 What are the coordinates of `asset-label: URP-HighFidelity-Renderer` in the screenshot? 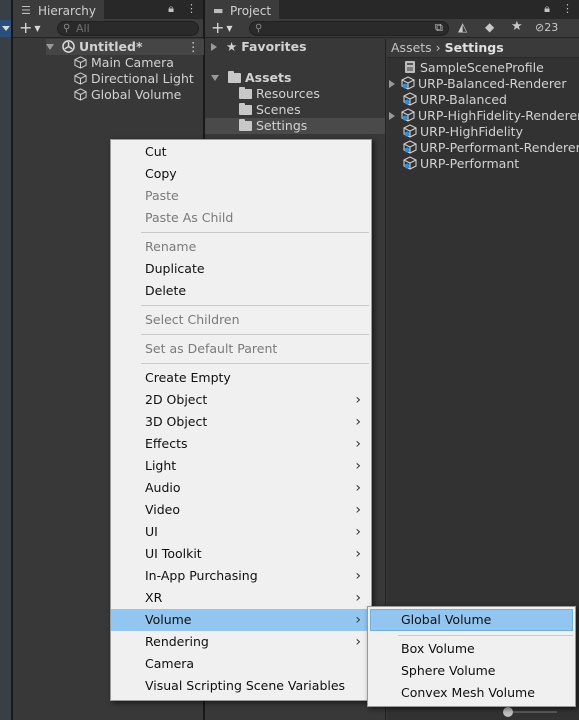 It's located at (498, 115).